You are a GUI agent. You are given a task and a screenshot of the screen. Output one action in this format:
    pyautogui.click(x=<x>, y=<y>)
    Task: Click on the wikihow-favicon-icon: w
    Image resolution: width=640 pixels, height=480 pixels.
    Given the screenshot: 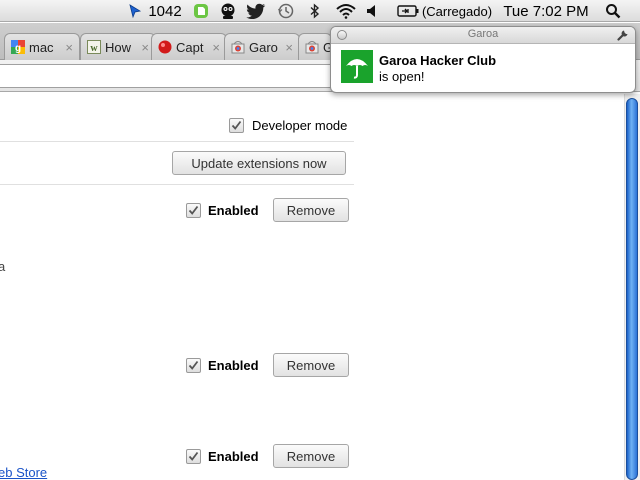 What is the action you would take?
    pyautogui.click(x=94, y=47)
    